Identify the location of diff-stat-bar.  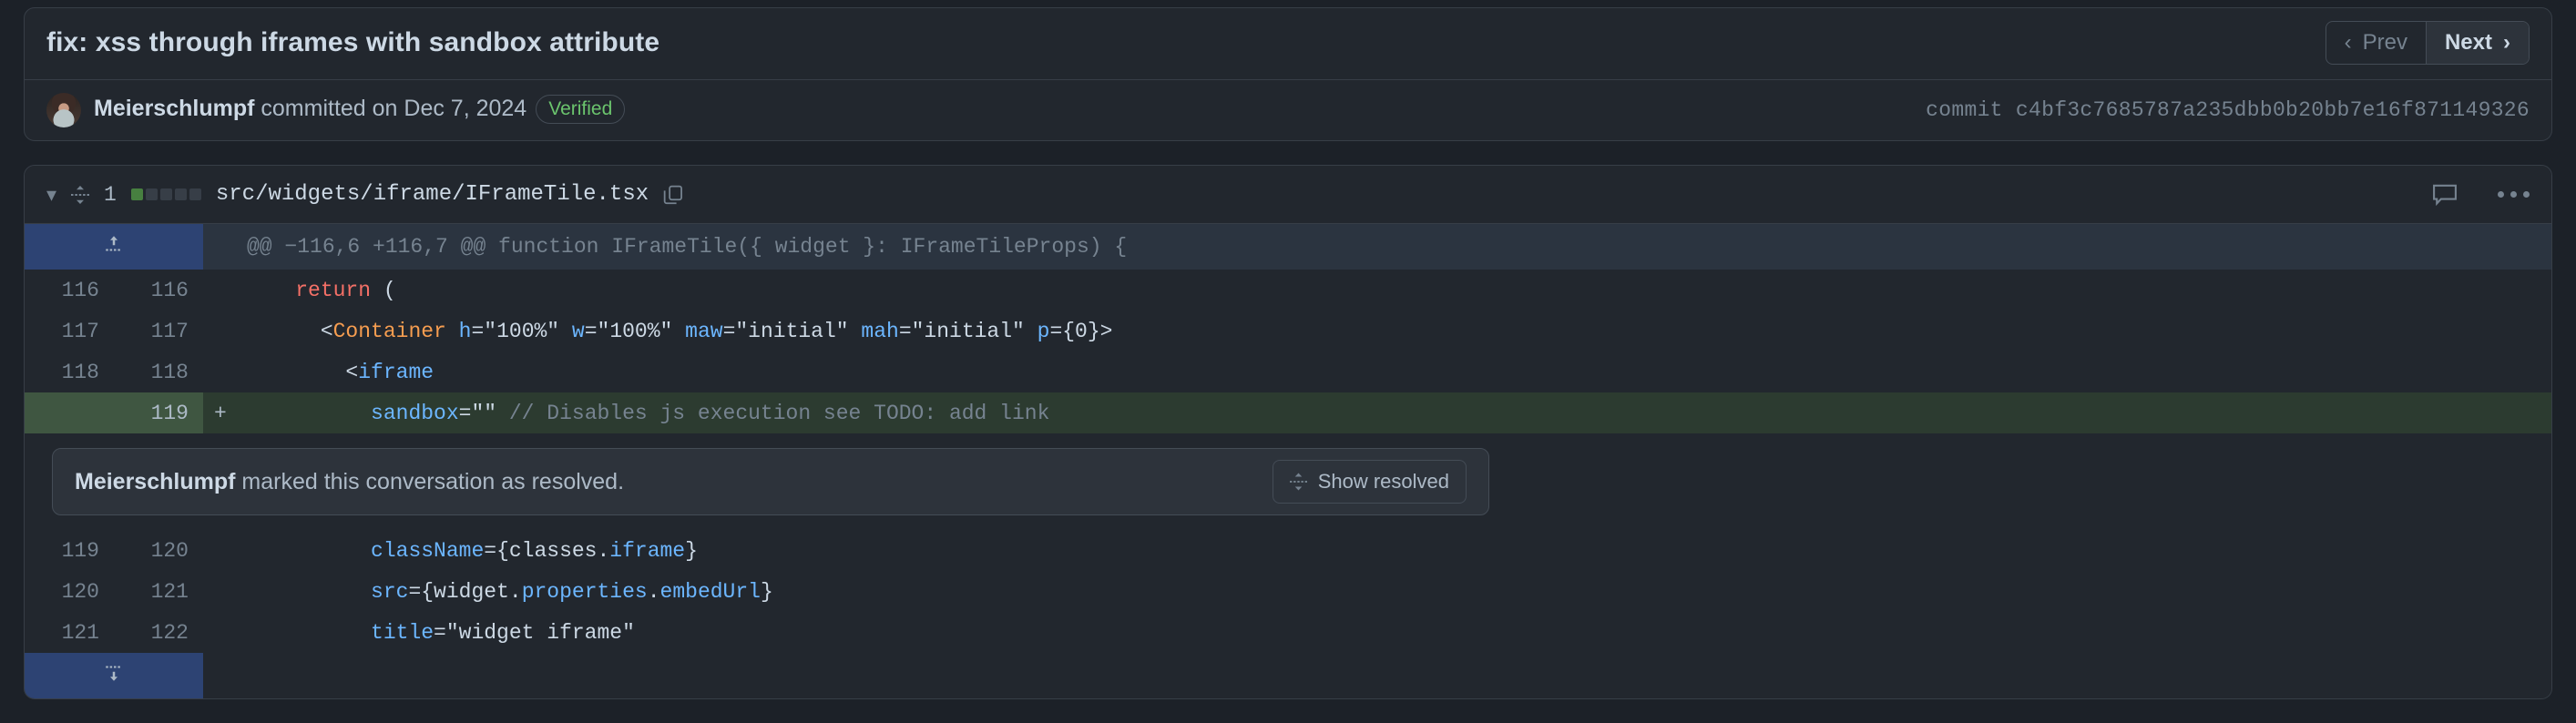
(165, 194).